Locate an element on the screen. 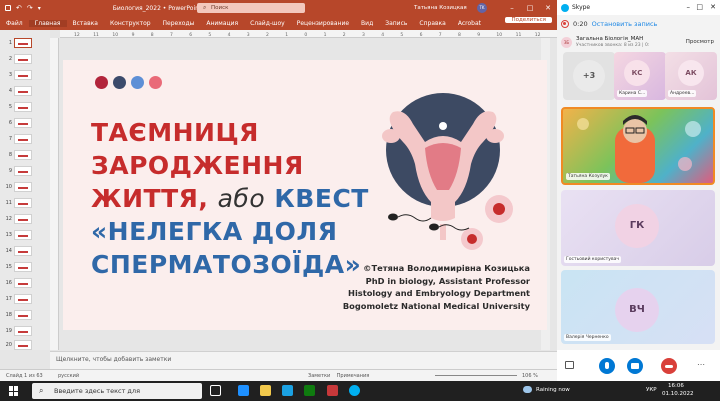 The height and width of the screenshot is (401, 720). edge-icon is located at coordinates (287, 390).